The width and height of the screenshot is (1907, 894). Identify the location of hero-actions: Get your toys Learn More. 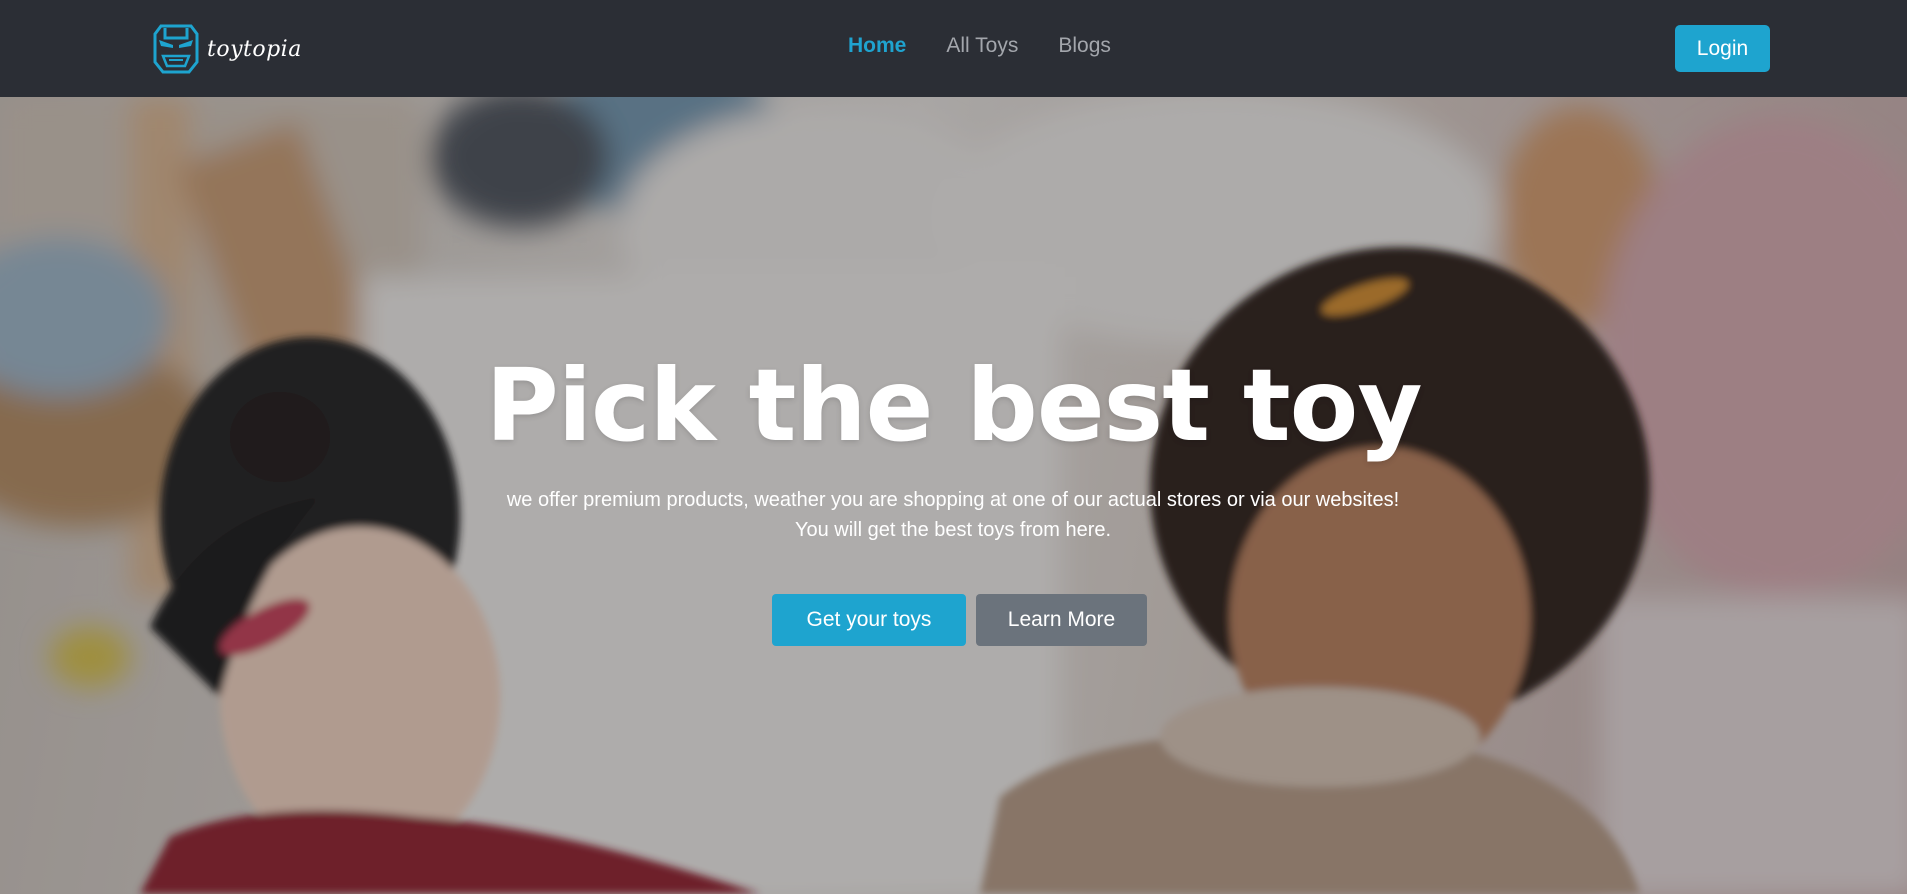
(959, 620).